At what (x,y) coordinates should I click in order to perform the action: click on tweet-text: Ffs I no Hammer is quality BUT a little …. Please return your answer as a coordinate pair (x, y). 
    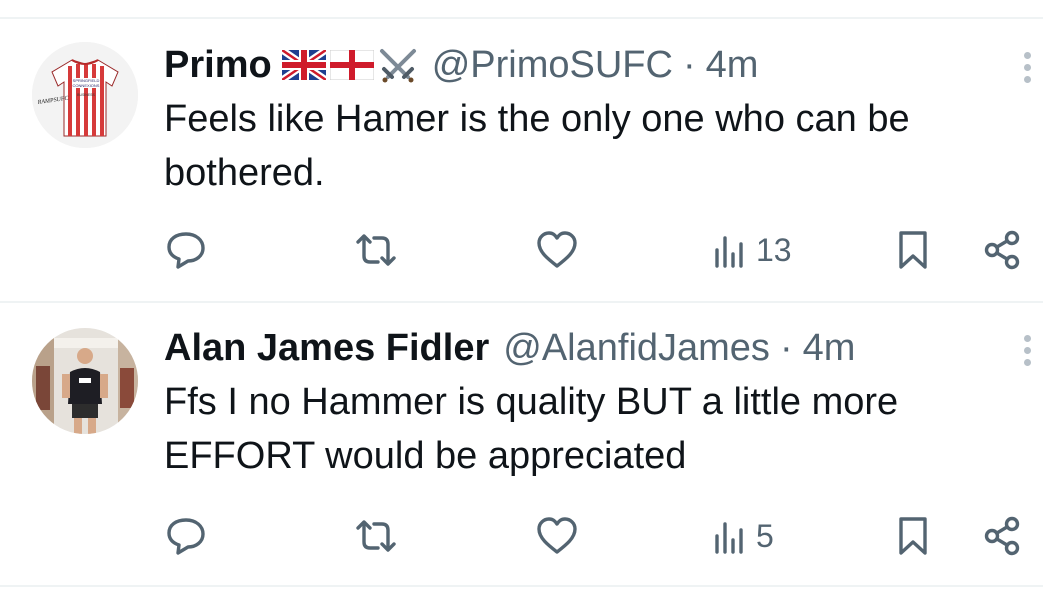
    Looking at the image, I should click on (531, 429).